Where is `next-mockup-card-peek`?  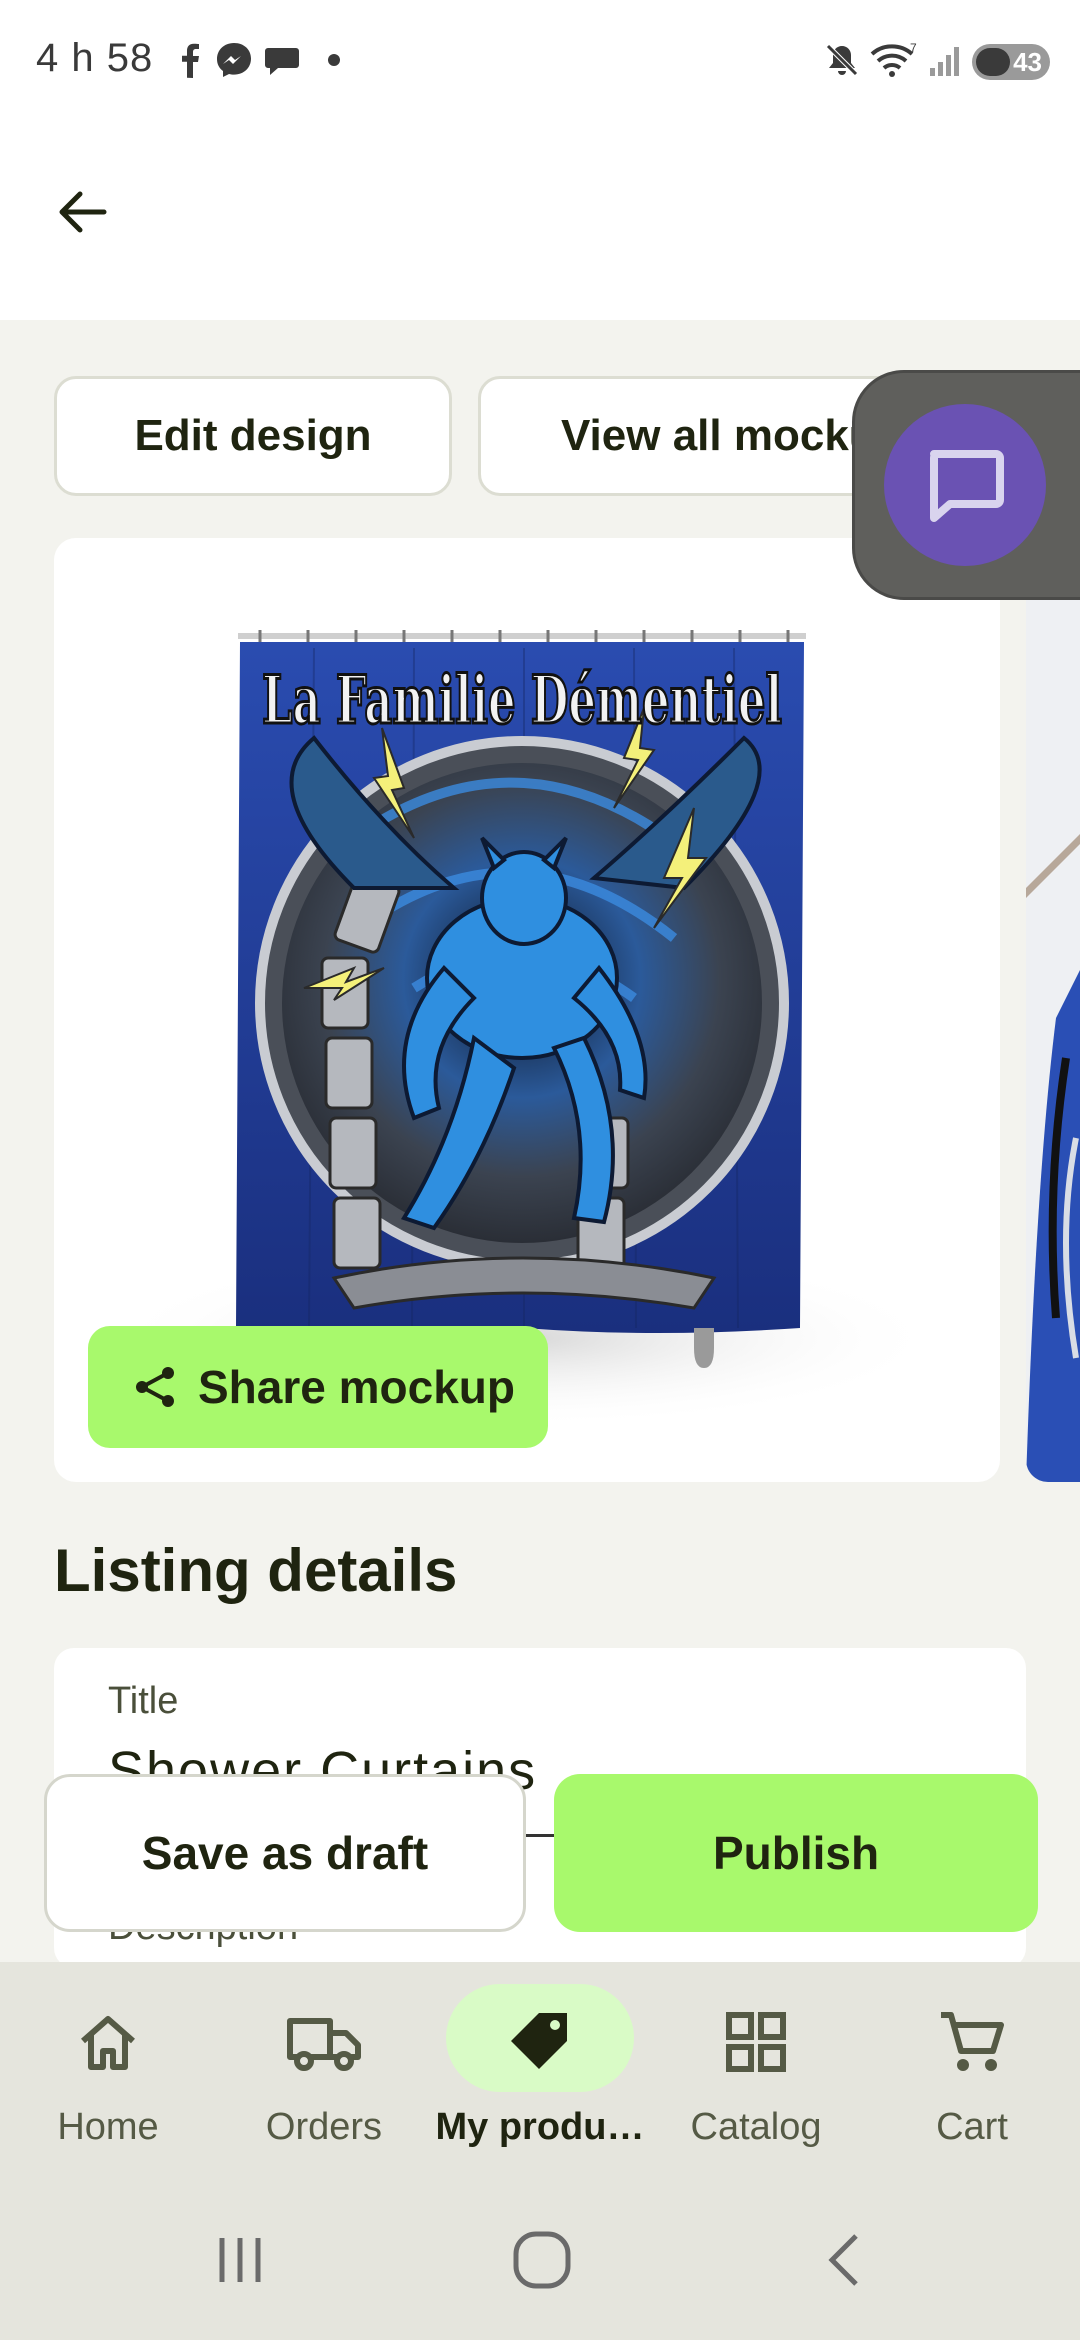
next-mockup-card-peek is located at coordinates (1053, 1010).